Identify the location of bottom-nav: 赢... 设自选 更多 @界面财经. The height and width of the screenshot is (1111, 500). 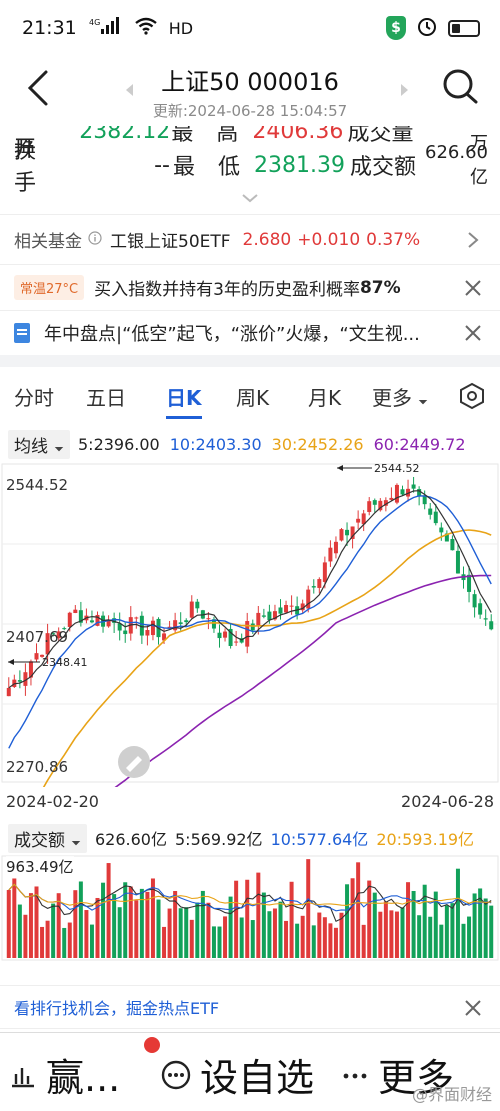
(250, 1071).